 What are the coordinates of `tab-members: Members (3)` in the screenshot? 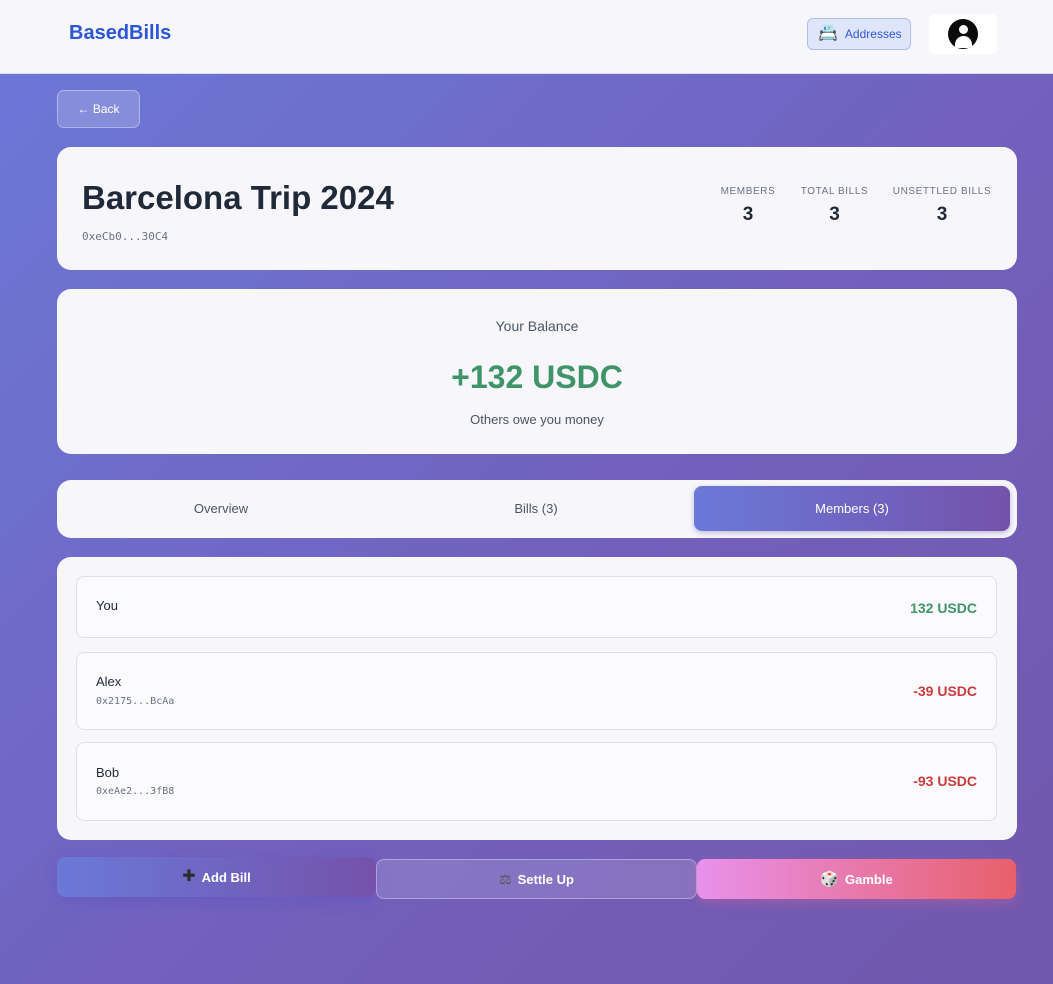 It's located at (852, 508).